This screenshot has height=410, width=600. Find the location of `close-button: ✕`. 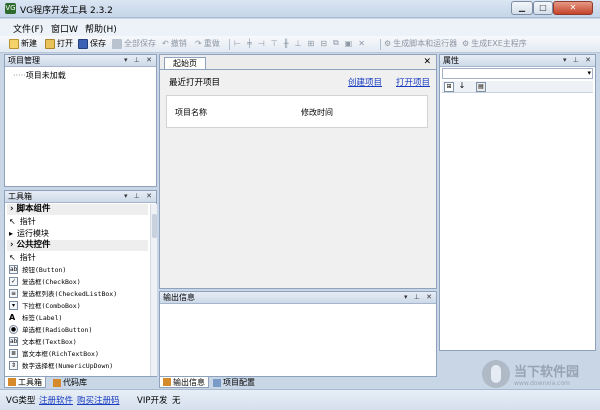

close-button: ✕ is located at coordinates (573, 8).